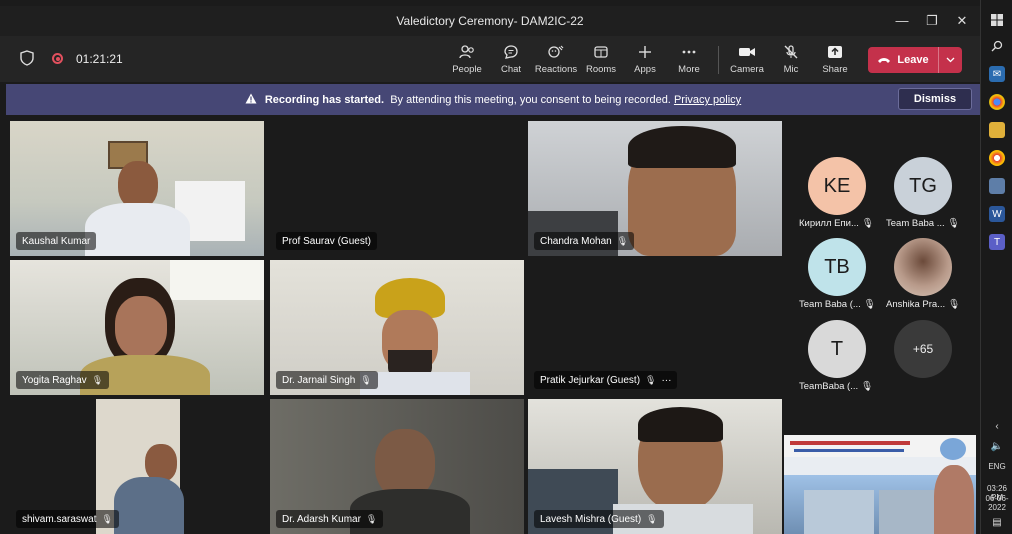 Image resolution: width=1012 pixels, height=534 pixels. I want to click on chat-label: Chat, so click(511, 69).